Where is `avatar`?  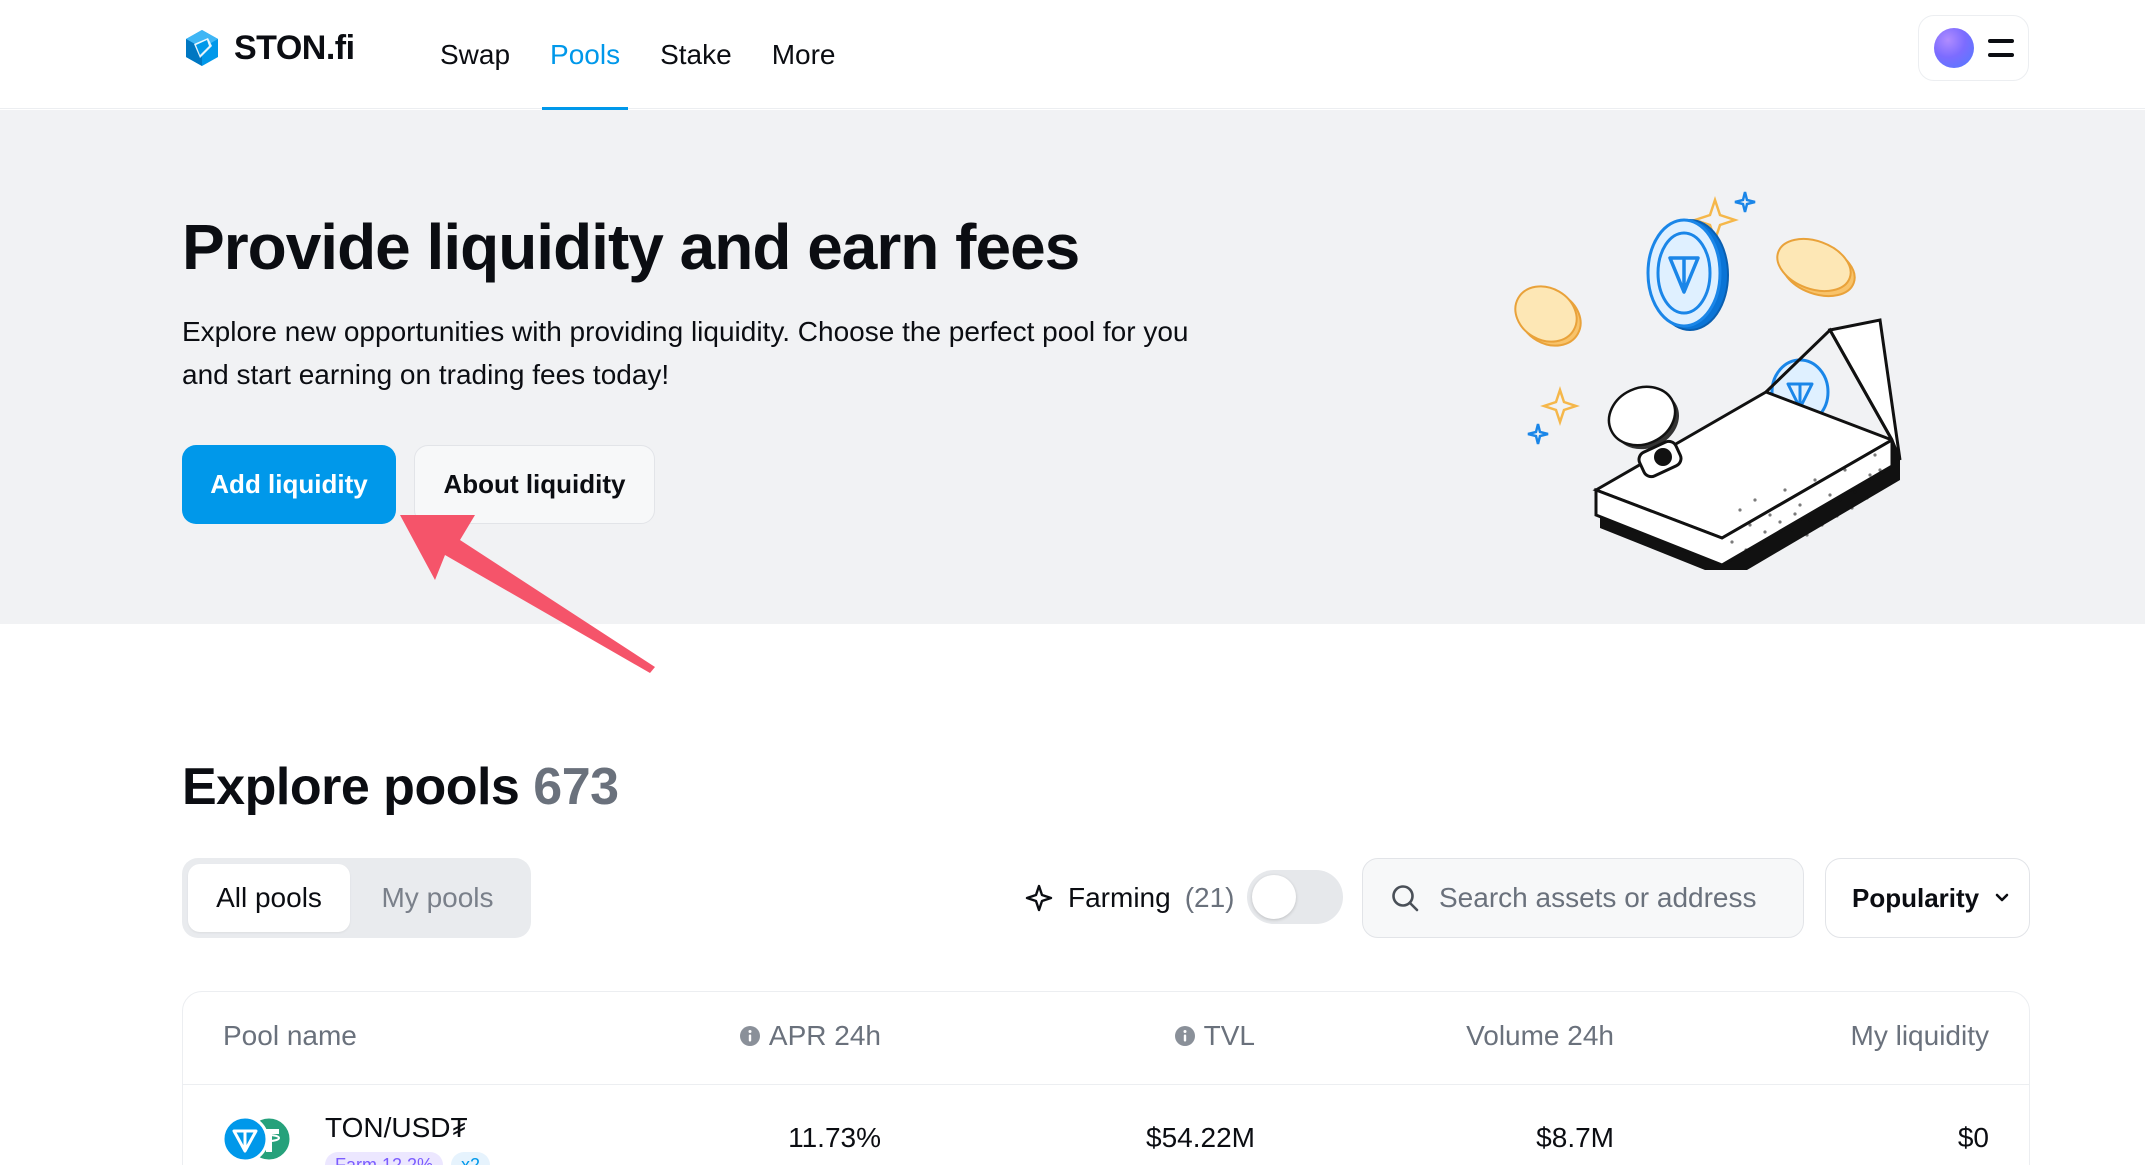
avatar is located at coordinates (1953, 48).